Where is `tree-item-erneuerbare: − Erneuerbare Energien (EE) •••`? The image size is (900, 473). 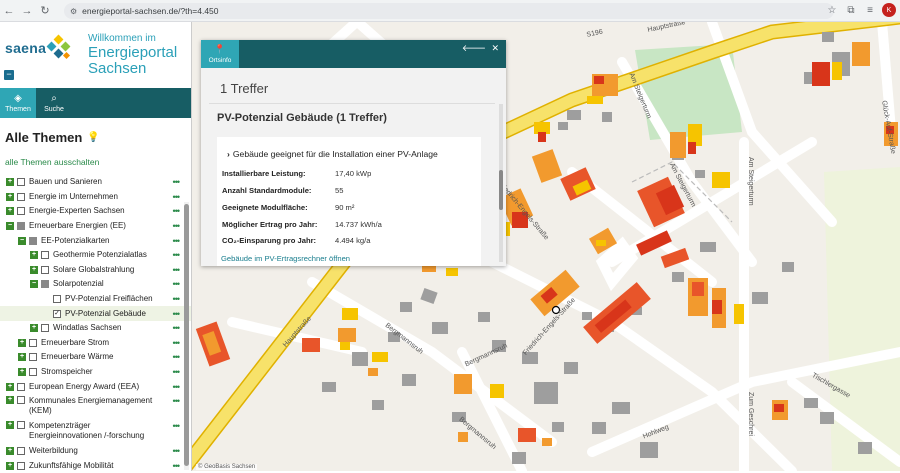 tree-item-erneuerbare: − Erneuerbare Energien (EE) ••• is located at coordinates (95, 226).